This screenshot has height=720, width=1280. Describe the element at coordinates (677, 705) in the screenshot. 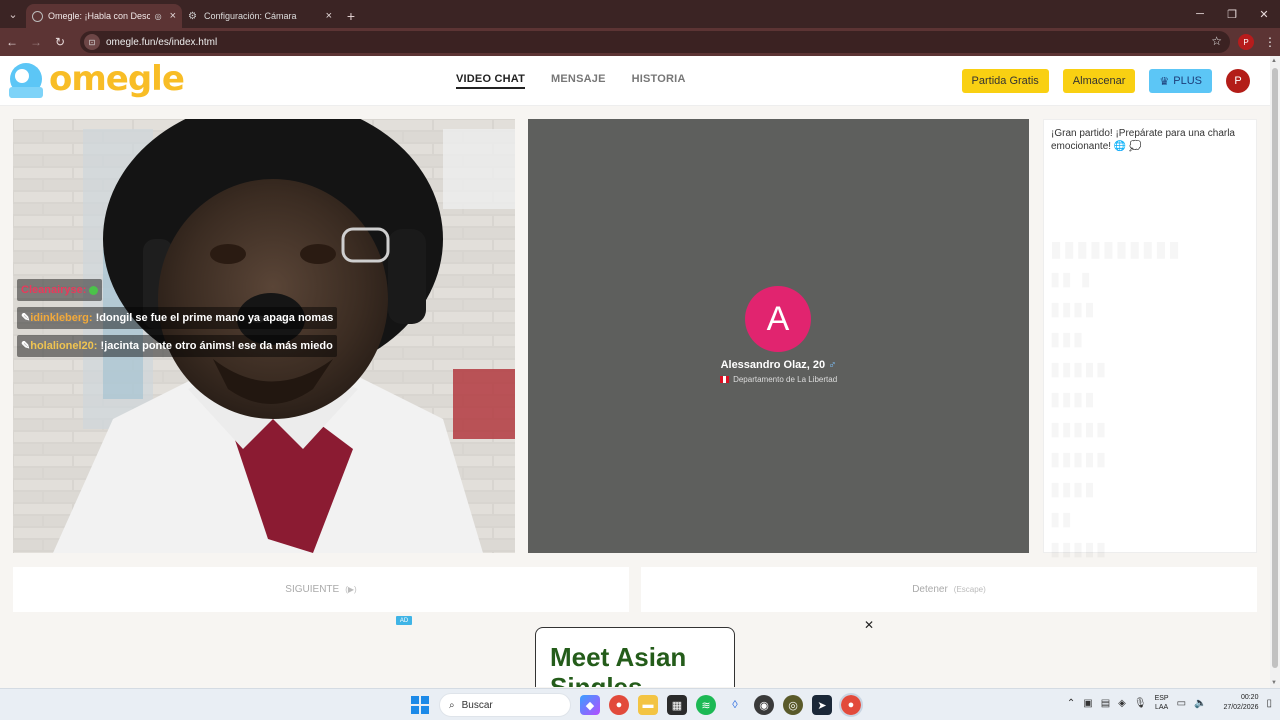

I see `store-icon: ▦` at that location.